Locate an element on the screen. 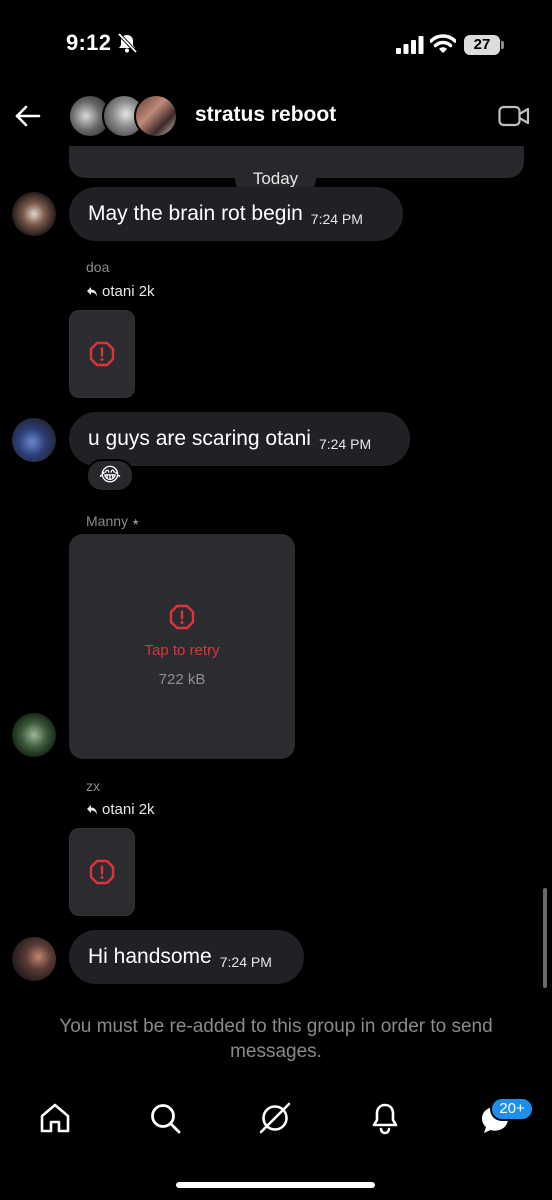 This screenshot has width=552, height=1200. explore-icon is located at coordinates (275, 1118).